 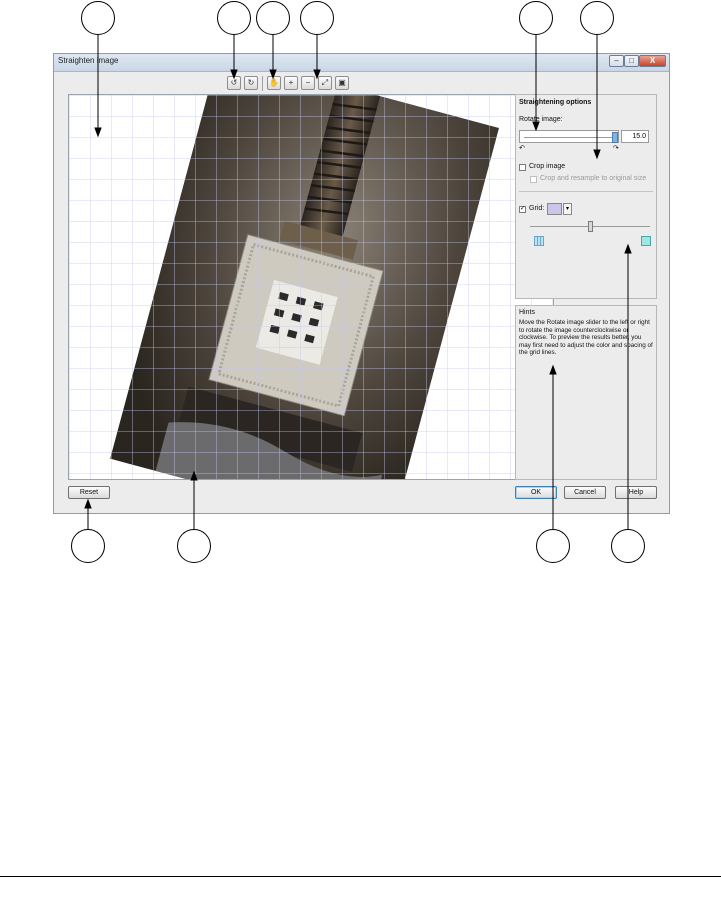 What do you see at coordinates (522, 209) in the screenshot?
I see `grid-checkbox: ✓` at bounding box center [522, 209].